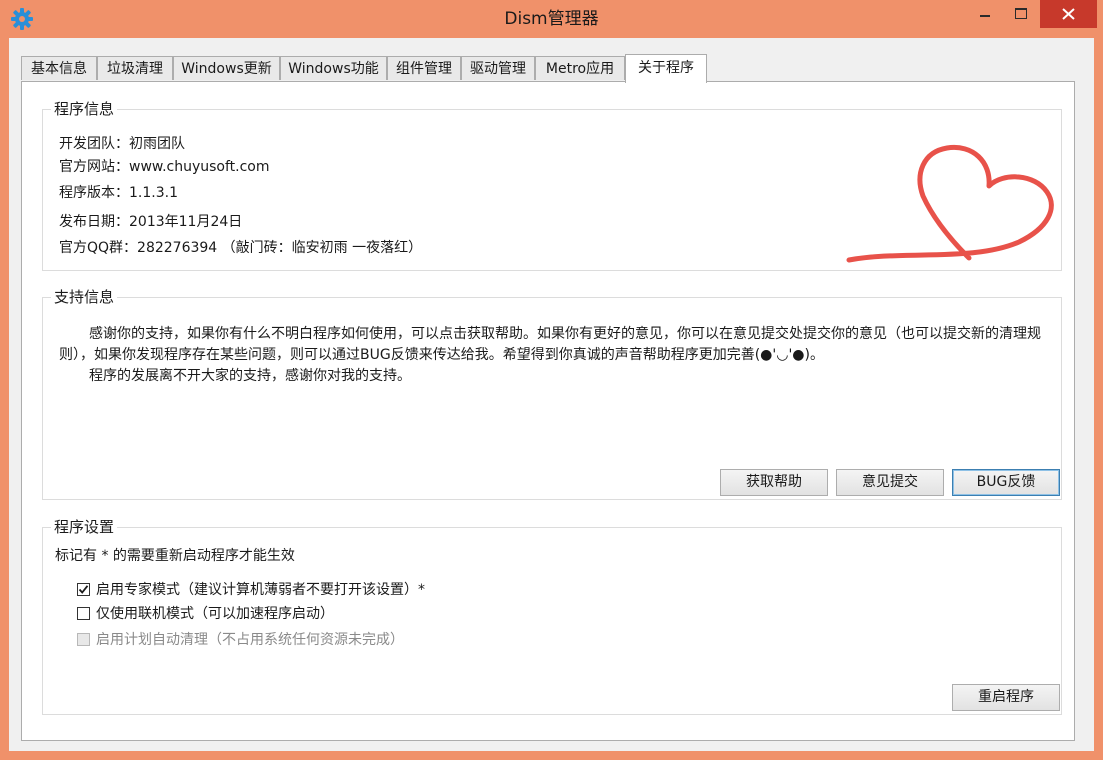  I want to click on tab-component-management: 组件管理, so click(424, 68).